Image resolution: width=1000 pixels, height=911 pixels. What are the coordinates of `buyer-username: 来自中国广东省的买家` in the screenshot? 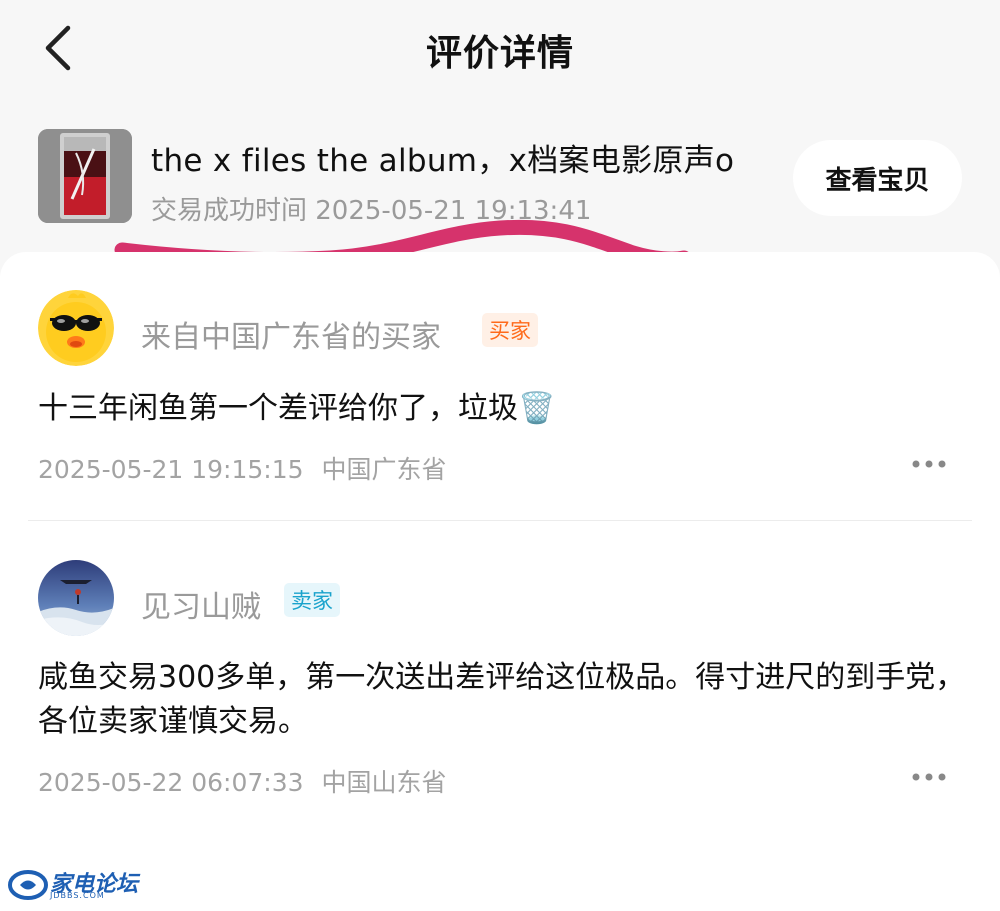 It's located at (291, 334).